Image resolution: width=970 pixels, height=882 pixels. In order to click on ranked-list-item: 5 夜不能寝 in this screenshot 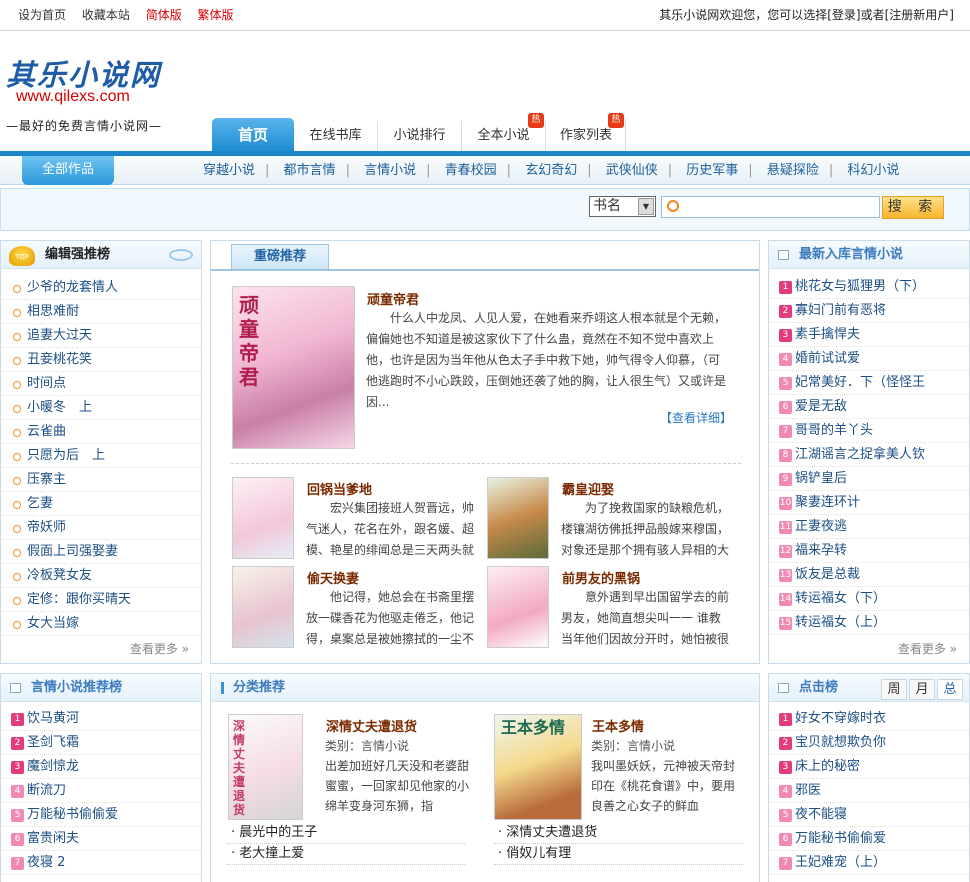, I will do `click(869, 815)`.